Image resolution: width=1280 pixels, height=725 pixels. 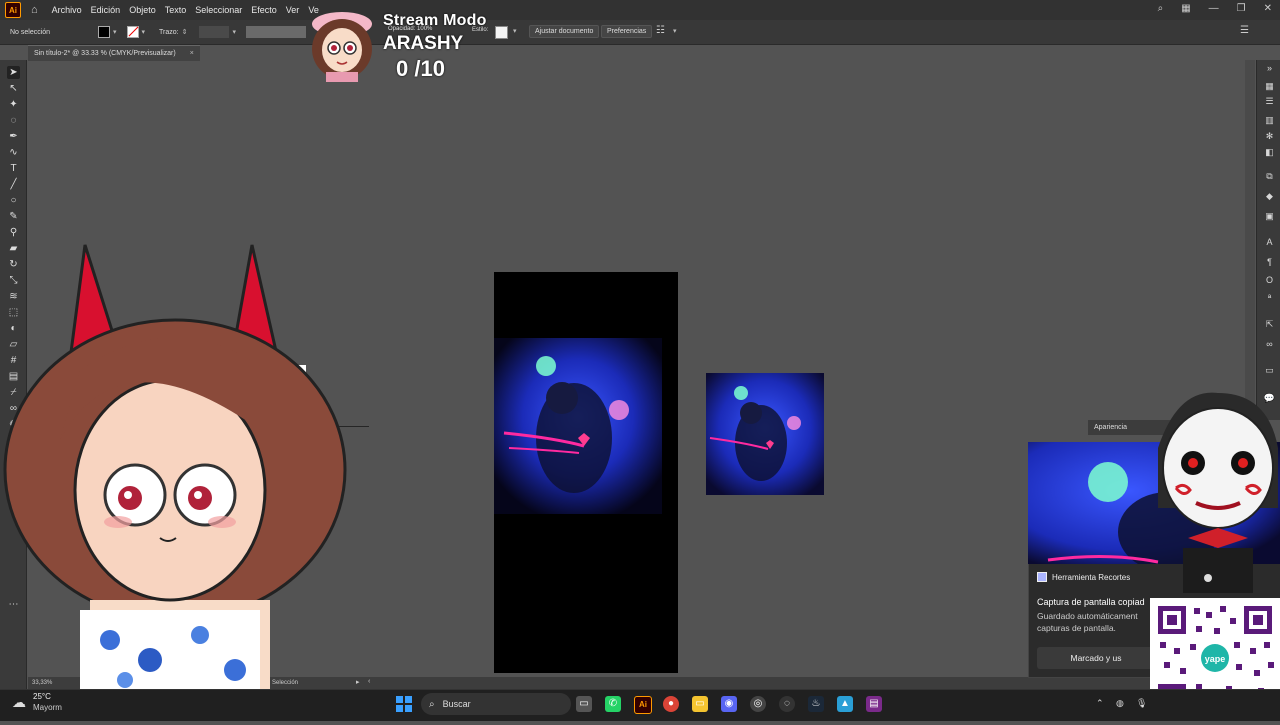 What do you see at coordinates (456, 704) in the screenshot?
I see `taskbar-search-placeholder: Buscar` at bounding box center [456, 704].